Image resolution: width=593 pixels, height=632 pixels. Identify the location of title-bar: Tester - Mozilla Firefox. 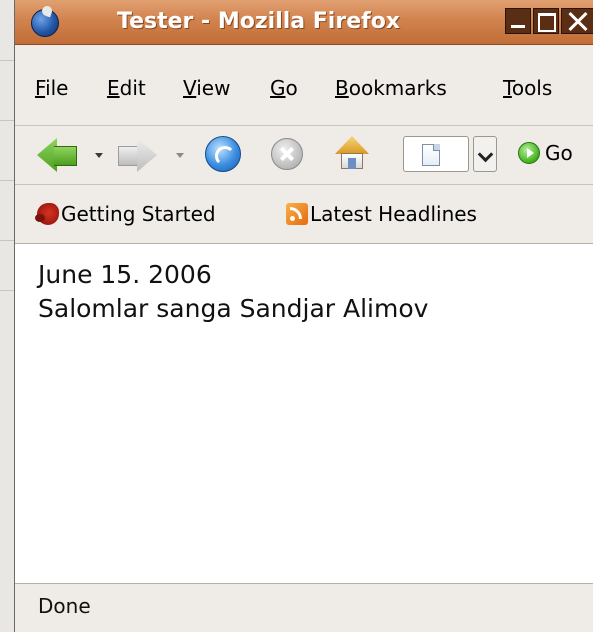
(304, 22).